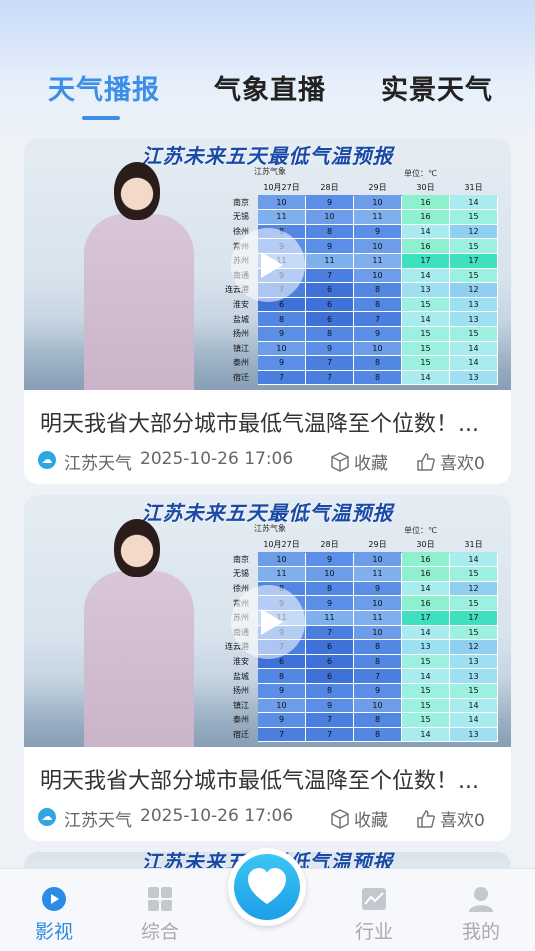 This screenshot has height=951, width=535. What do you see at coordinates (350, 333) in the screenshot?
I see `table-row: 扬州 9 8 9 15 15` at bounding box center [350, 333].